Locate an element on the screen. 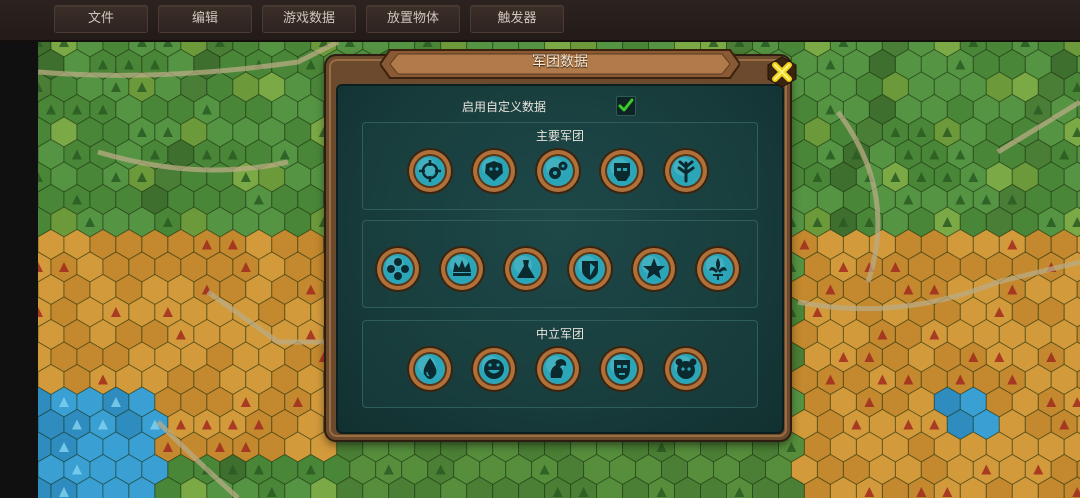 The height and width of the screenshot is (498, 1080). major-legions-title: 主要军团 is located at coordinates (559, 136).